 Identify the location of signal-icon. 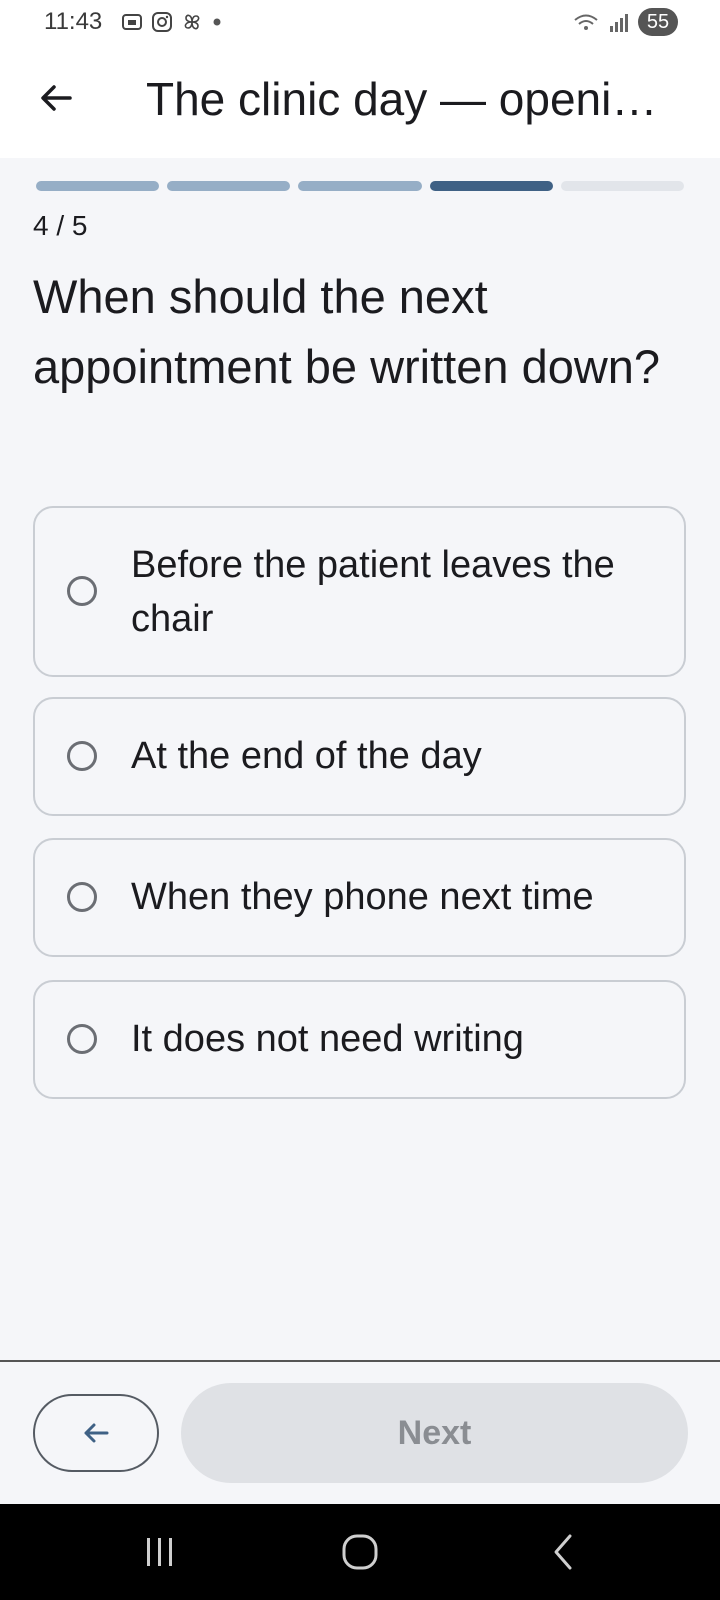
(619, 23).